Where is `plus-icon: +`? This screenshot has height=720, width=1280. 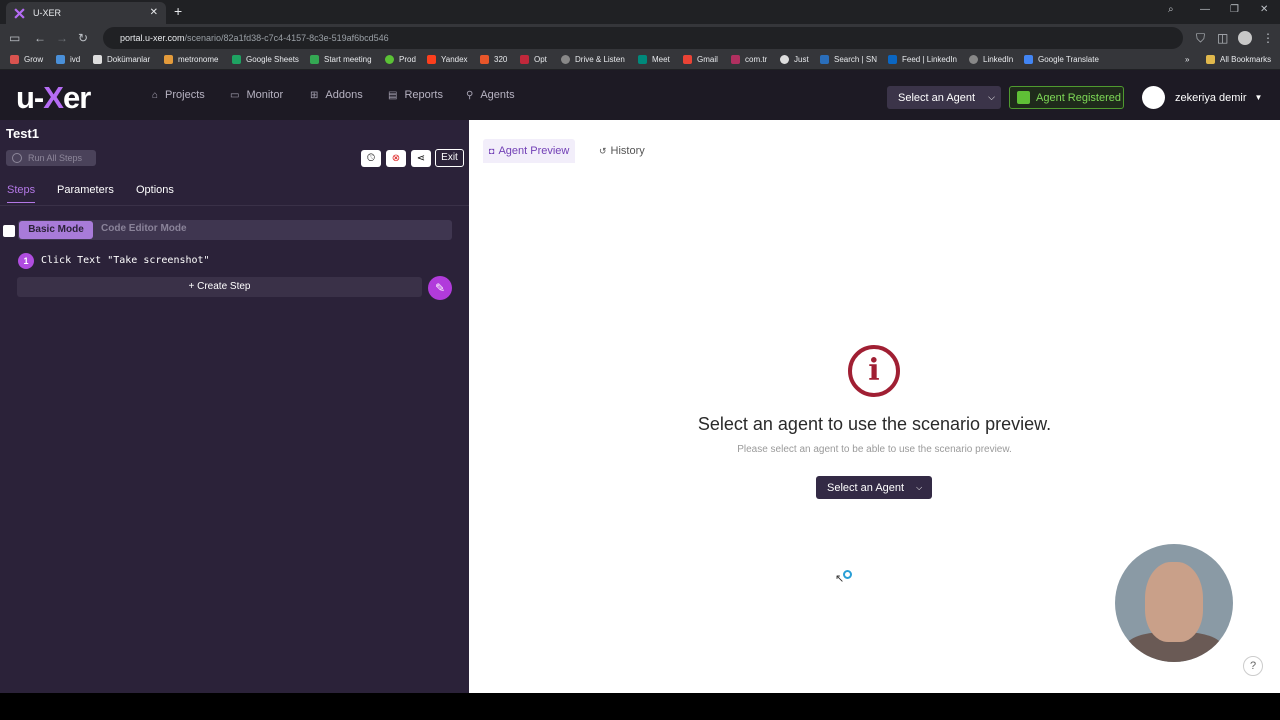
plus-icon: + is located at coordinates (193, 286).